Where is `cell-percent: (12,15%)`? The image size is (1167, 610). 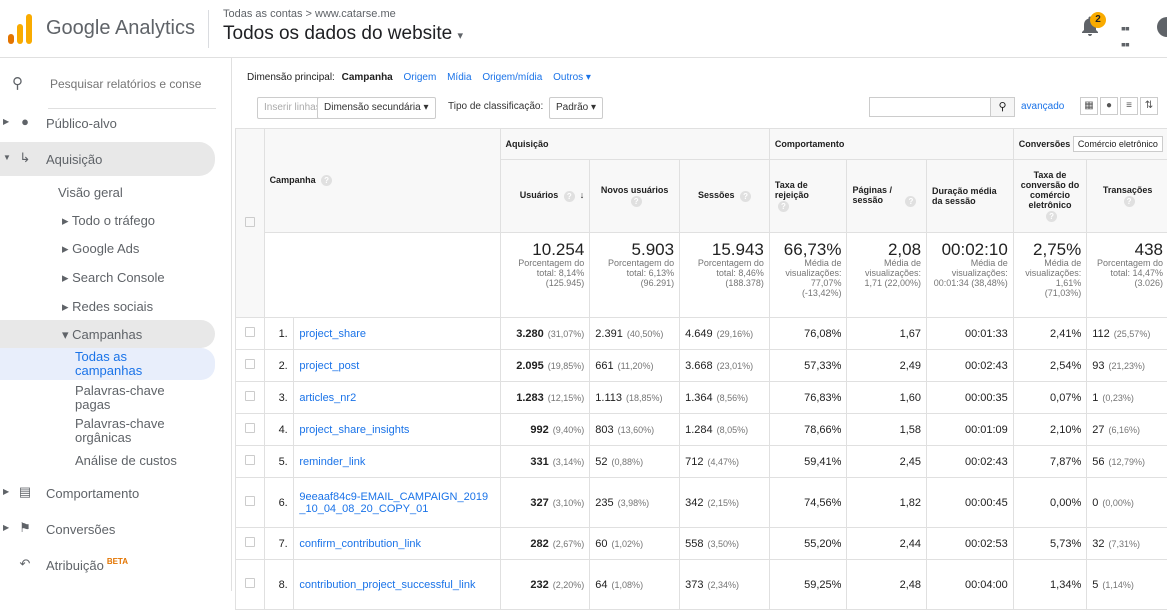 cell-percent: (12,15%) is located at coordinates (566, 398).